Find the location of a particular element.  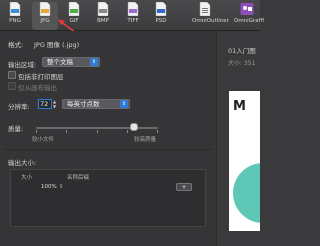

psd-file-icon is located at coordinates (161, 9).